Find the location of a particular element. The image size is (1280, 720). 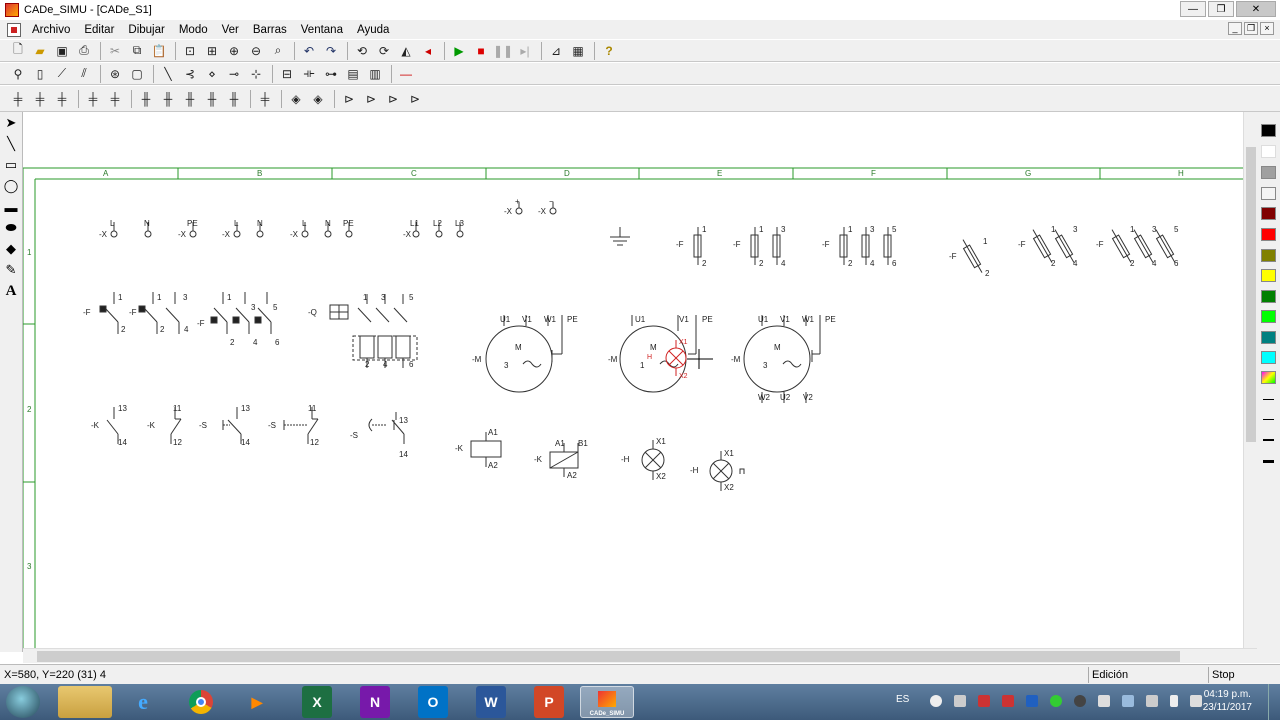

taskbar-onenote: N is located at coordinates (375, 702).